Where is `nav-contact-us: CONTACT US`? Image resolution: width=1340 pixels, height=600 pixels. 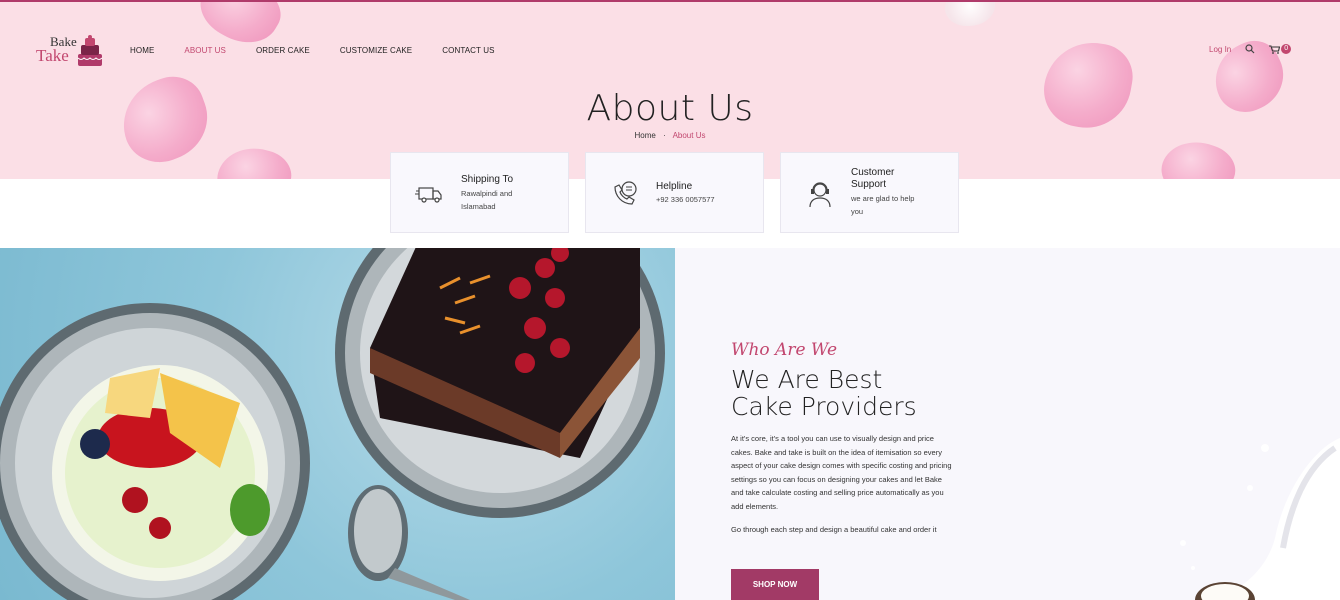
nav-contact-us: CONTACT US is located at coordinates (468, 50).